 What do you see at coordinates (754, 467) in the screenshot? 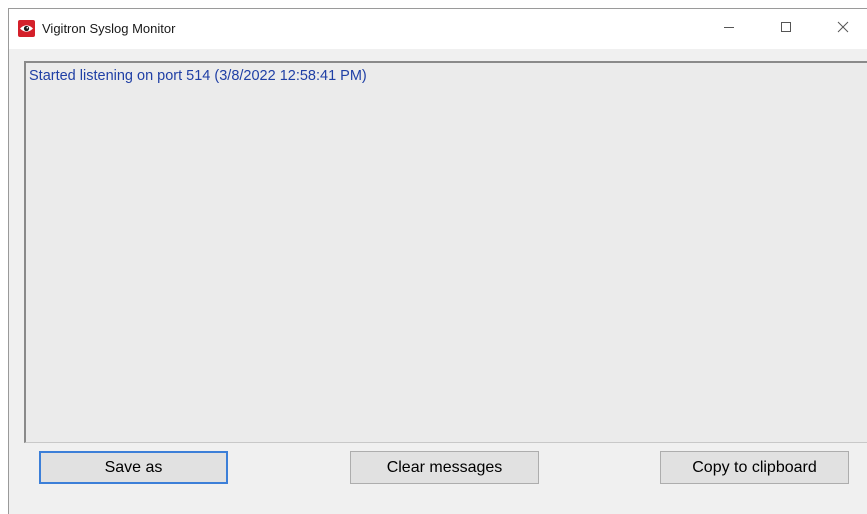
I see `copy-to-clipboard-button: Copy to clipboard` at bounding box center [754, 467].